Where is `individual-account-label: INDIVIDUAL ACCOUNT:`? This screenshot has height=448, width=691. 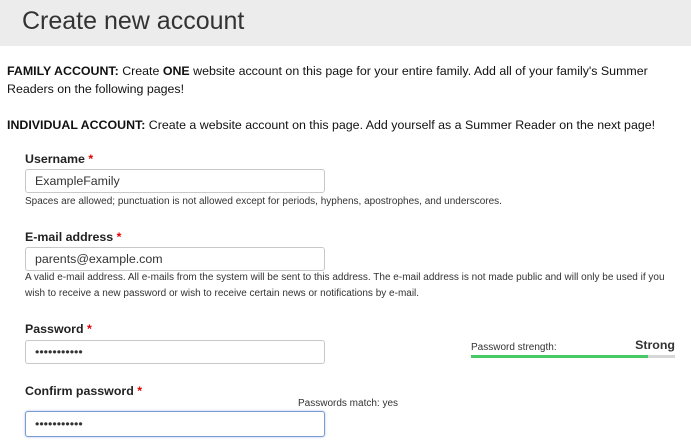
individual-account-label: INDIVIDUAL ACCOUNT: is located at coordinates (76, 125).